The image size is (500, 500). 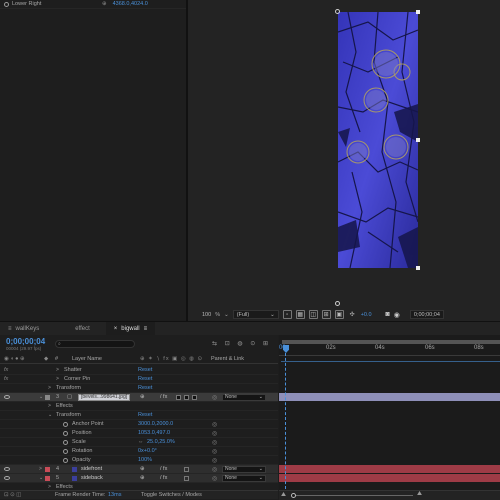 I want to click on channel-icon: ▣, so click(x=339, y=314).